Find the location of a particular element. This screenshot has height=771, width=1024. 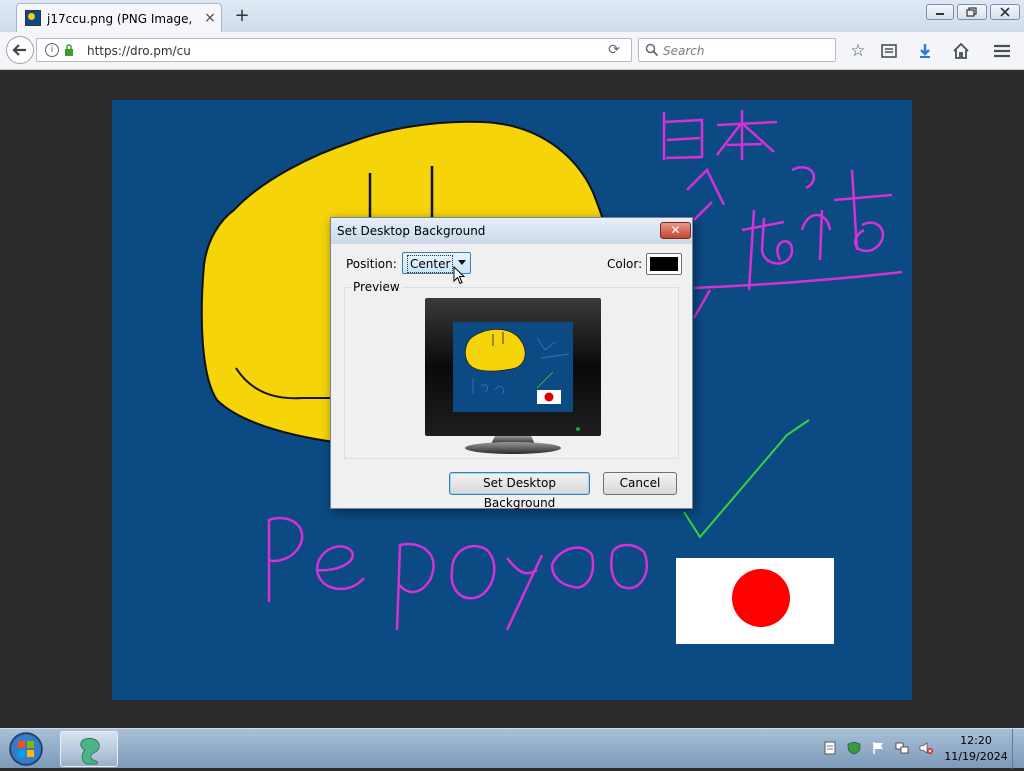

window-close-button is located at coordinates (1005, 12).